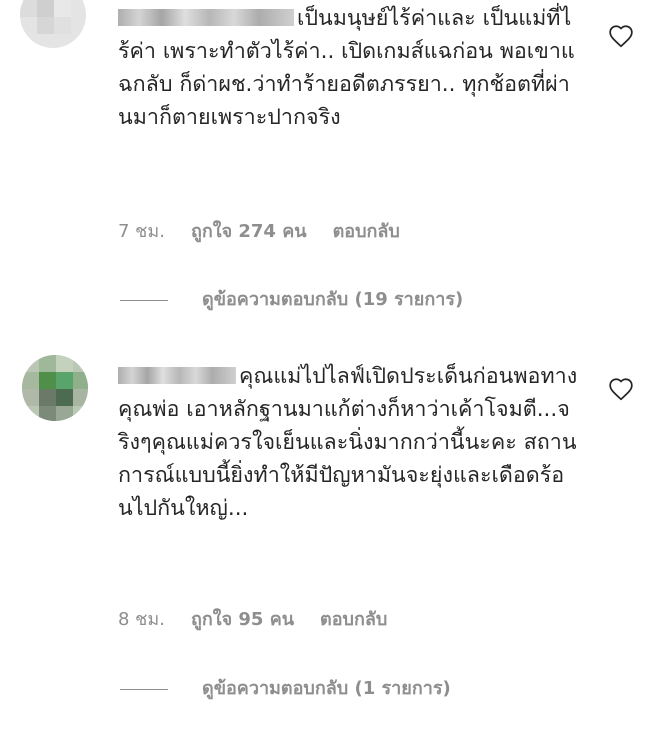 This screenshot has width=654, height=752. What do you see at coordinates (141, 618) in the screenshot?
I see `comment-time: 8 ชม.` at bounding box center [141, 618].